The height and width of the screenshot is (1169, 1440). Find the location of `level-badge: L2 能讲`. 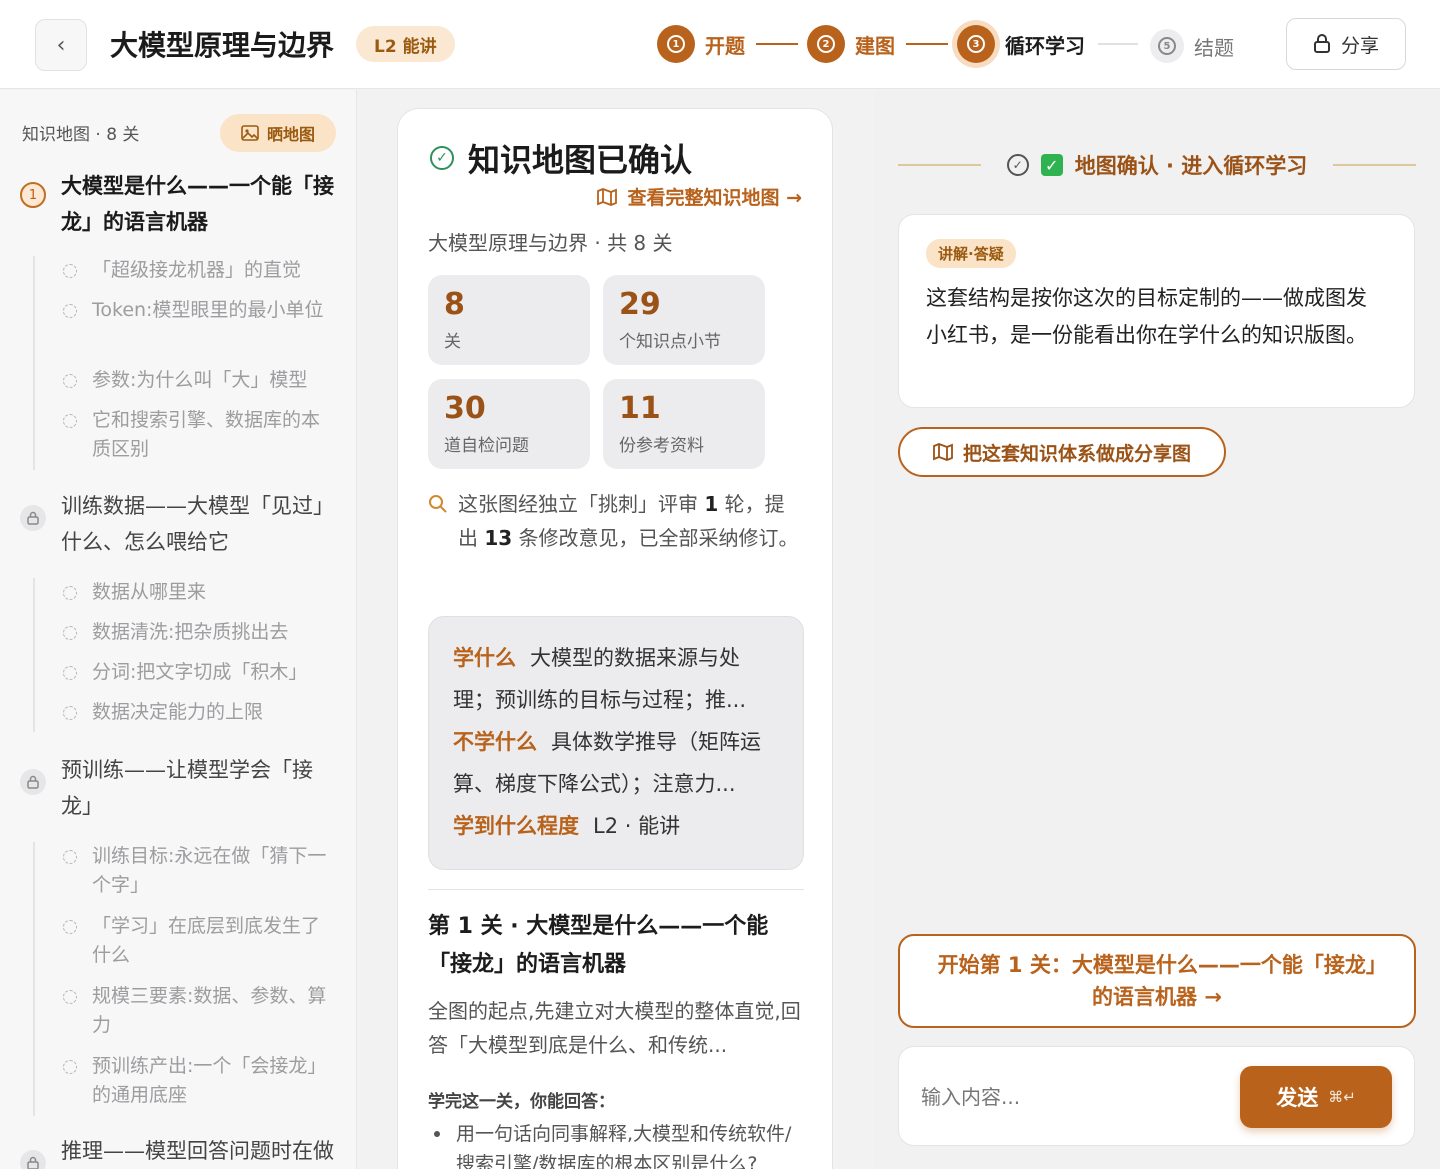

level-badge: L2 能讲 is located at coordinates (405, 44).